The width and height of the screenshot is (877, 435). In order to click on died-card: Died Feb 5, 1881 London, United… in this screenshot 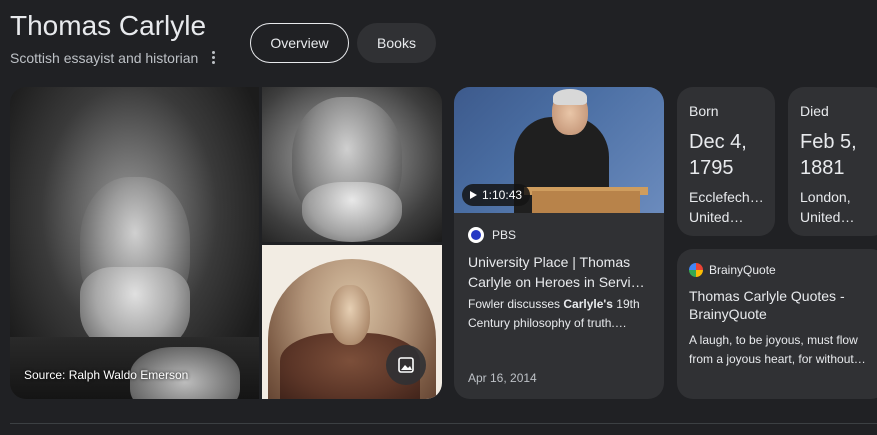, I will do `click(832, 161)`.